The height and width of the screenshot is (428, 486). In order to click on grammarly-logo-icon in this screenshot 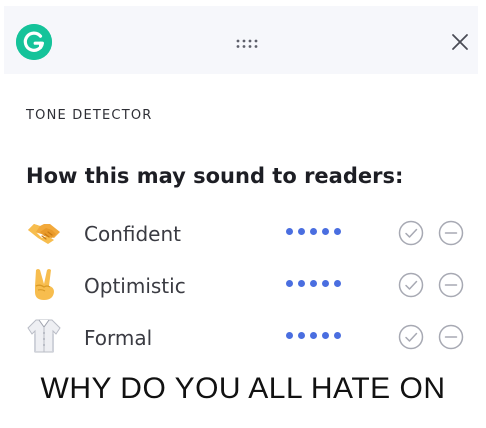, I will do `click(34, 42)`.